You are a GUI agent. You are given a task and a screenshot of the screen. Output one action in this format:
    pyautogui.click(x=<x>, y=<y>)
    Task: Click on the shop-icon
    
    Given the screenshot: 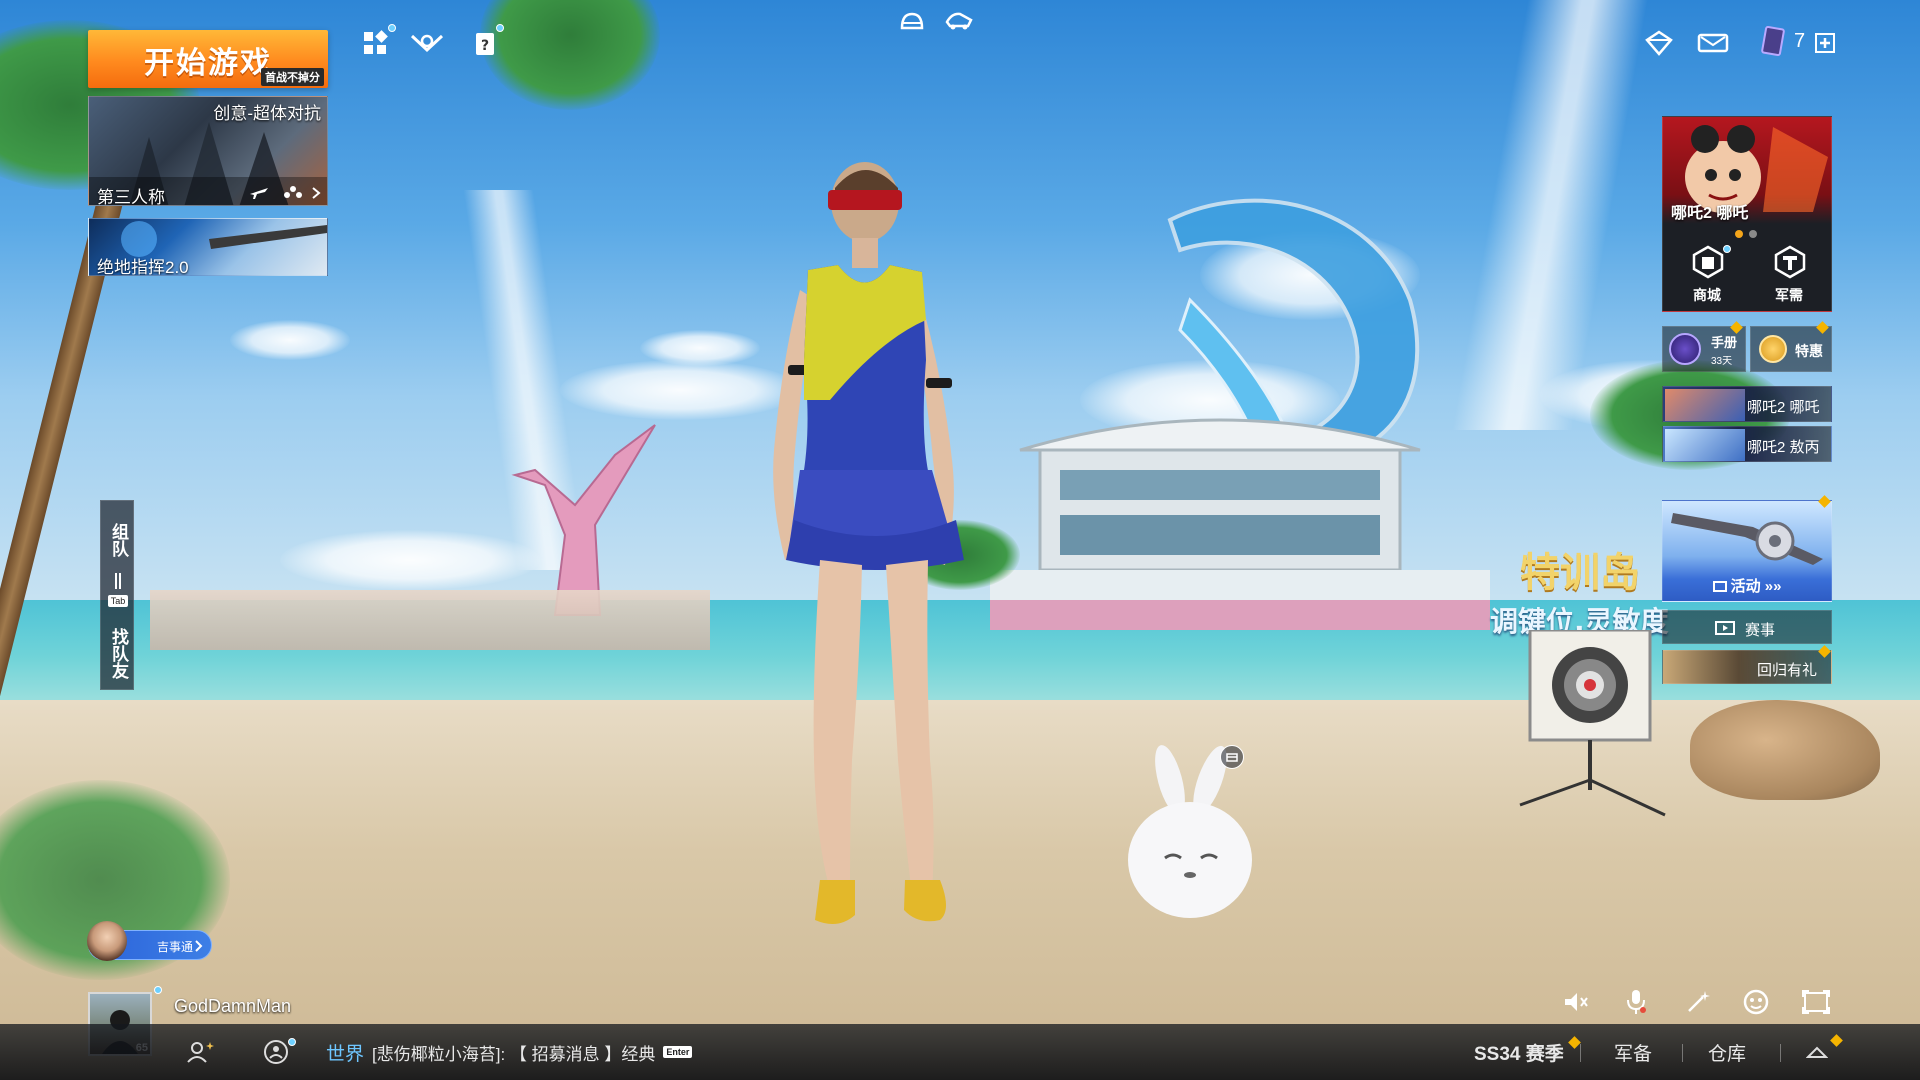 What is the action you would take?
    pyautogui.click(x=1708, y=262)
    